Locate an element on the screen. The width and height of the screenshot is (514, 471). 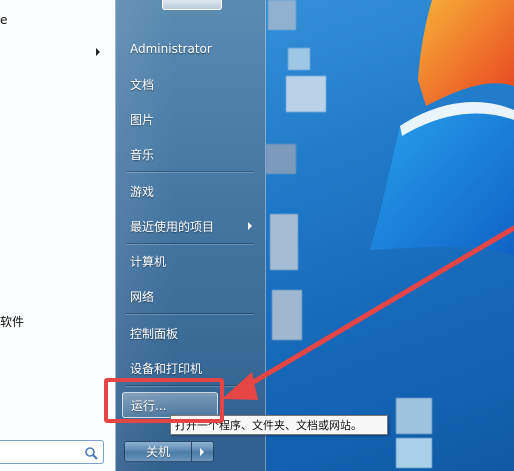
menu-item-games: 游戏 is located at coordinates (191, 191).